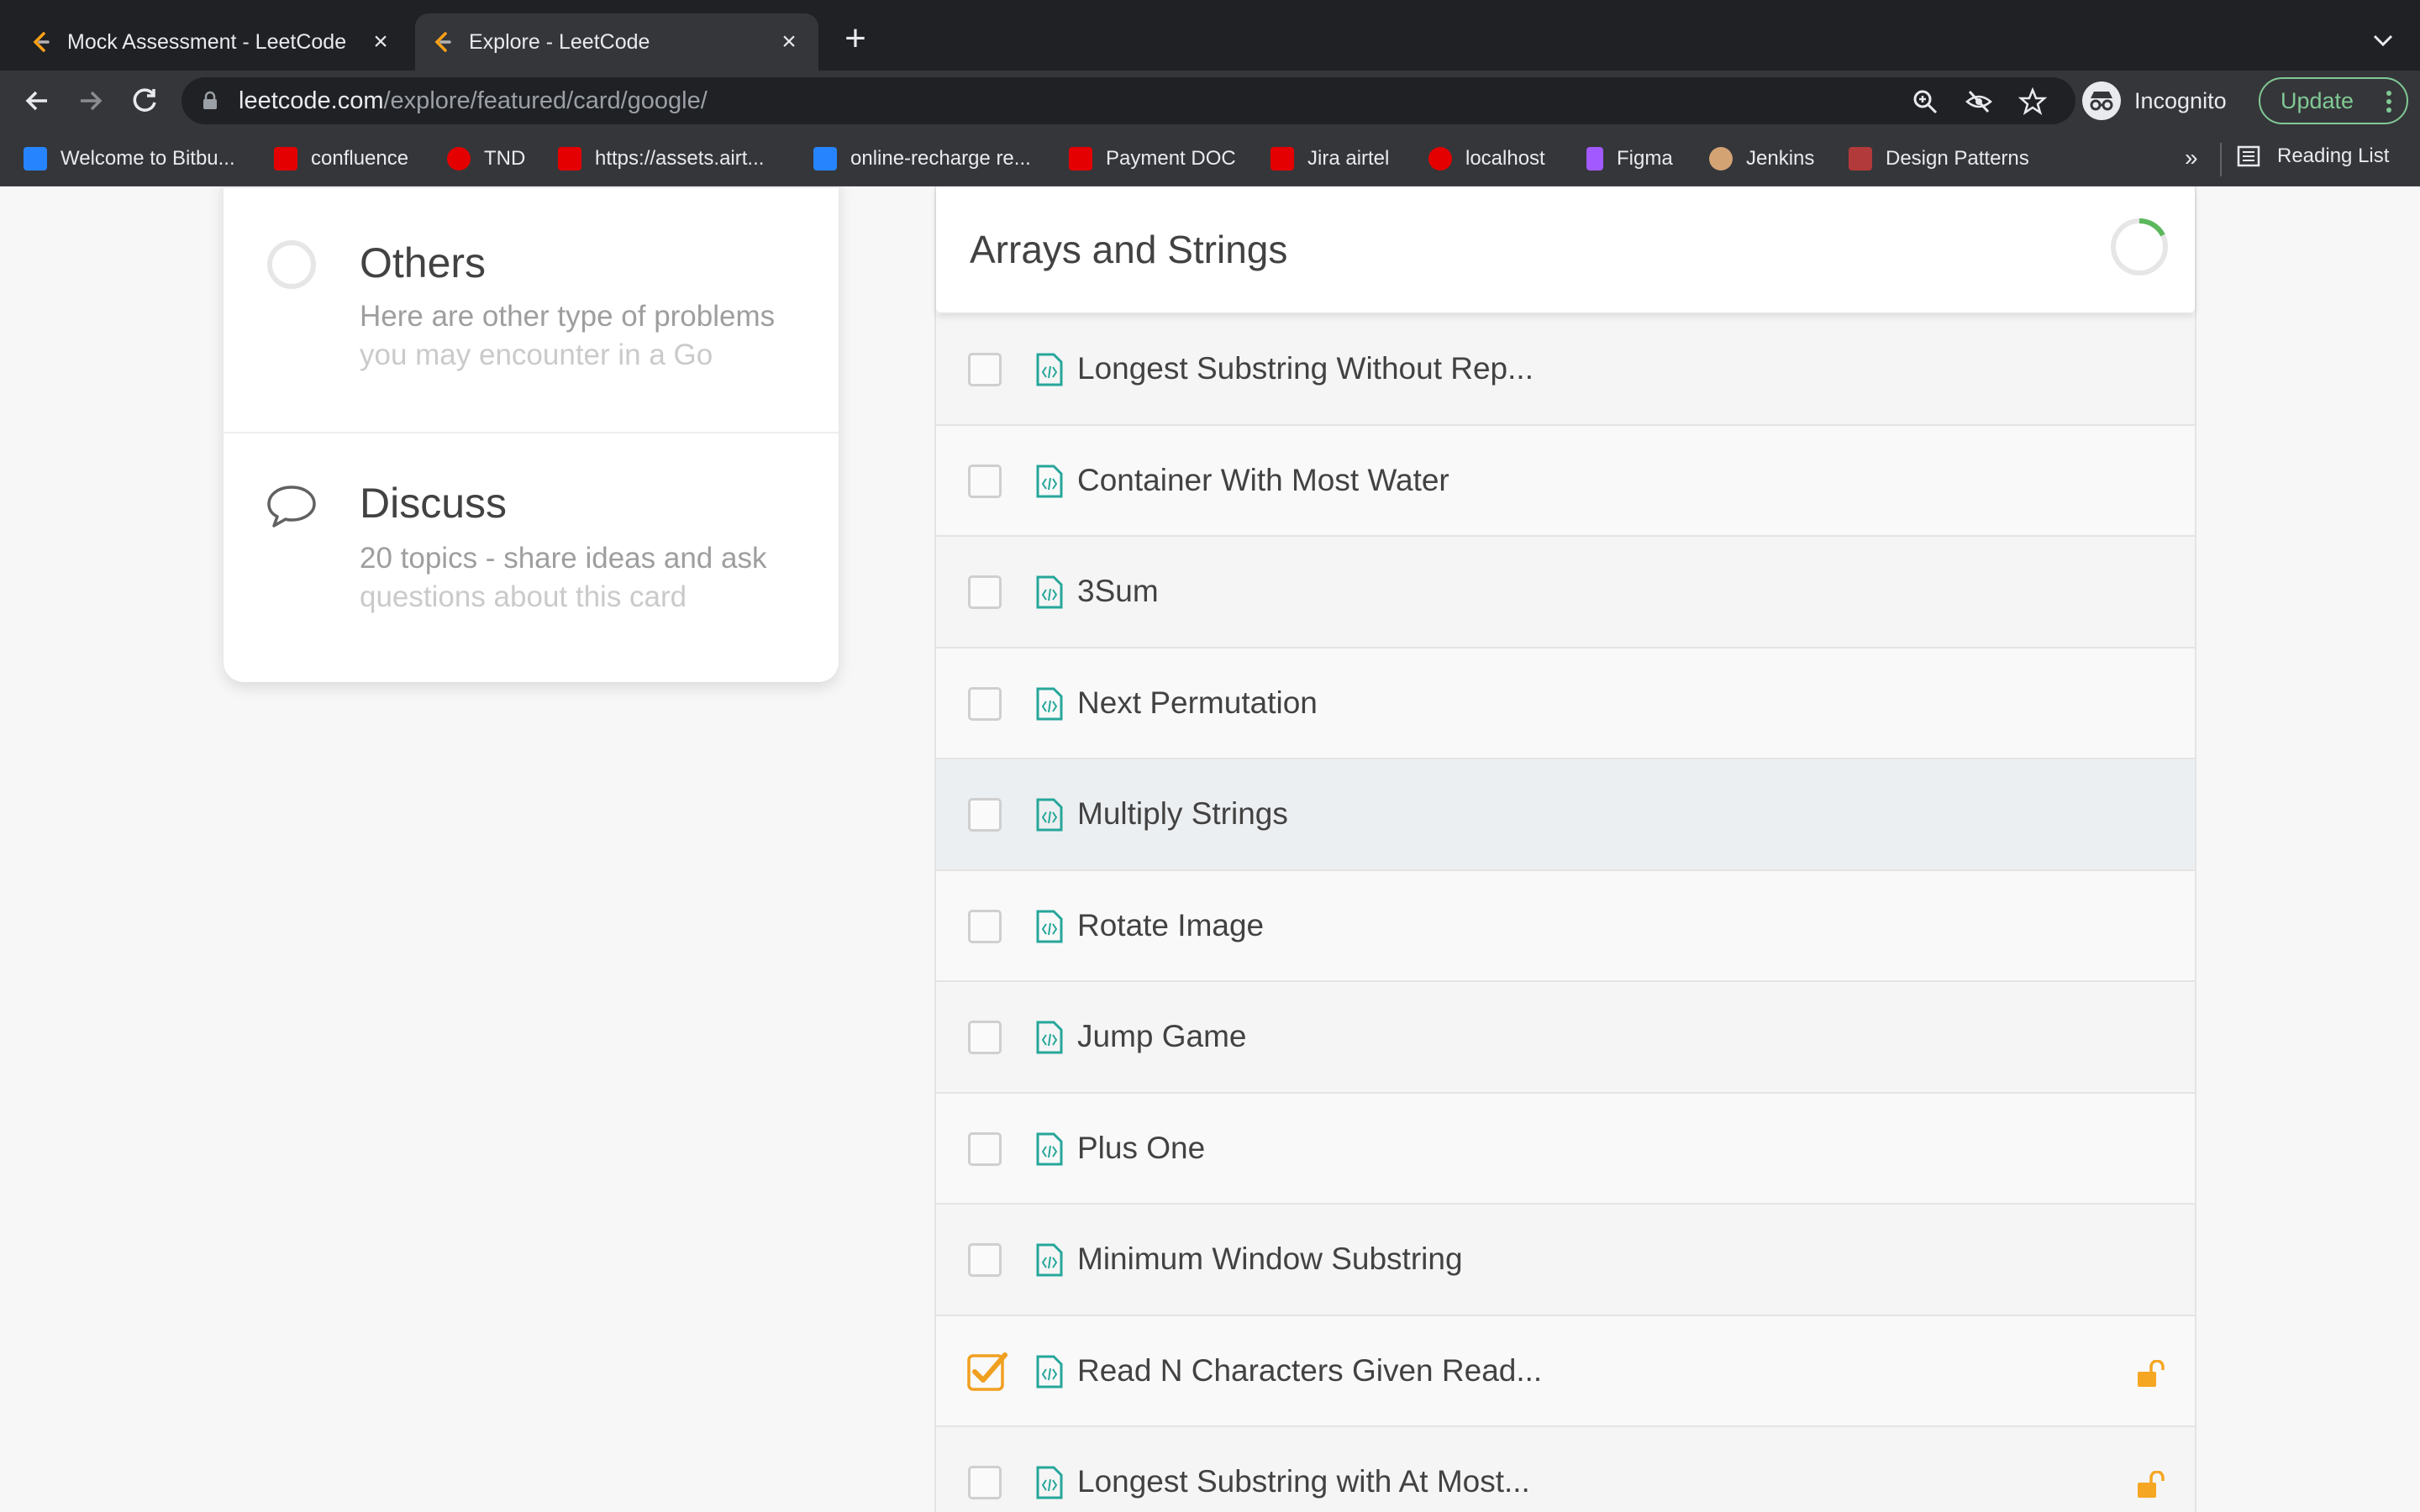 Image resolution: width=2420 pixels, height=1512 pixels. What do you see at coordinates (2333, 100) in the screenshot?
I see `update-button: Update` at bounding box center [2333, 100].